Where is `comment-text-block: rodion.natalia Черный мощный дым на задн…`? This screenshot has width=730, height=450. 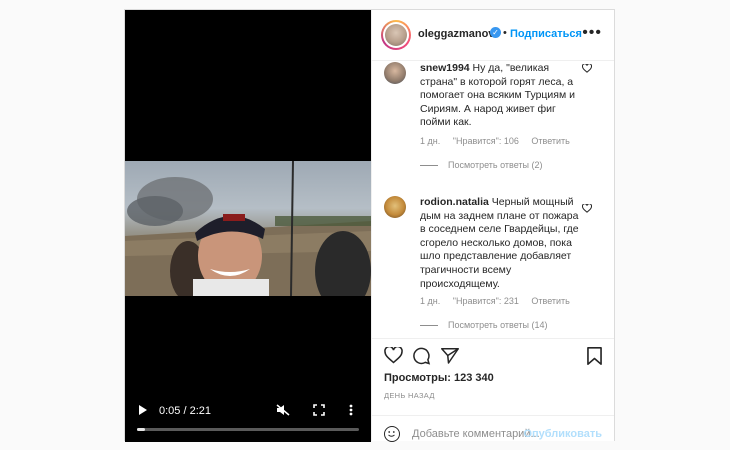
comment-text-block: rodion.natalia Черный мощный дым на задн… is located at coordinates (502, 243).